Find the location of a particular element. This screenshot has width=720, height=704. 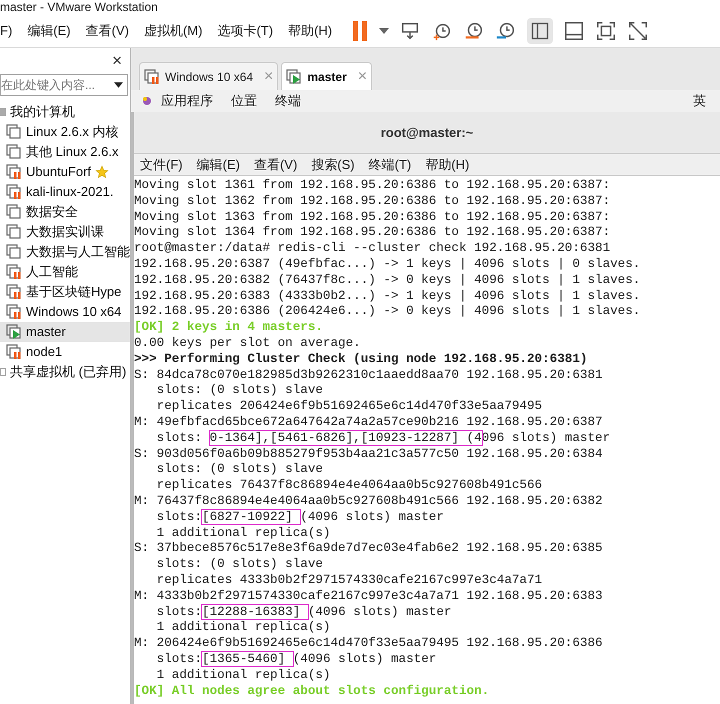

top-bar-menu: 终端 is located at coordinates (288, 101).